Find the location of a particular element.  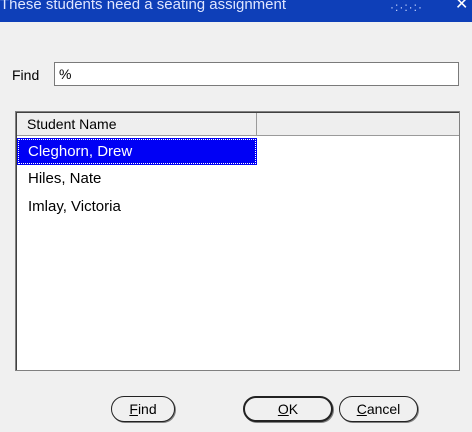

drag-grip-icon: ·:·:·:· is located at coordinates (406, 9).